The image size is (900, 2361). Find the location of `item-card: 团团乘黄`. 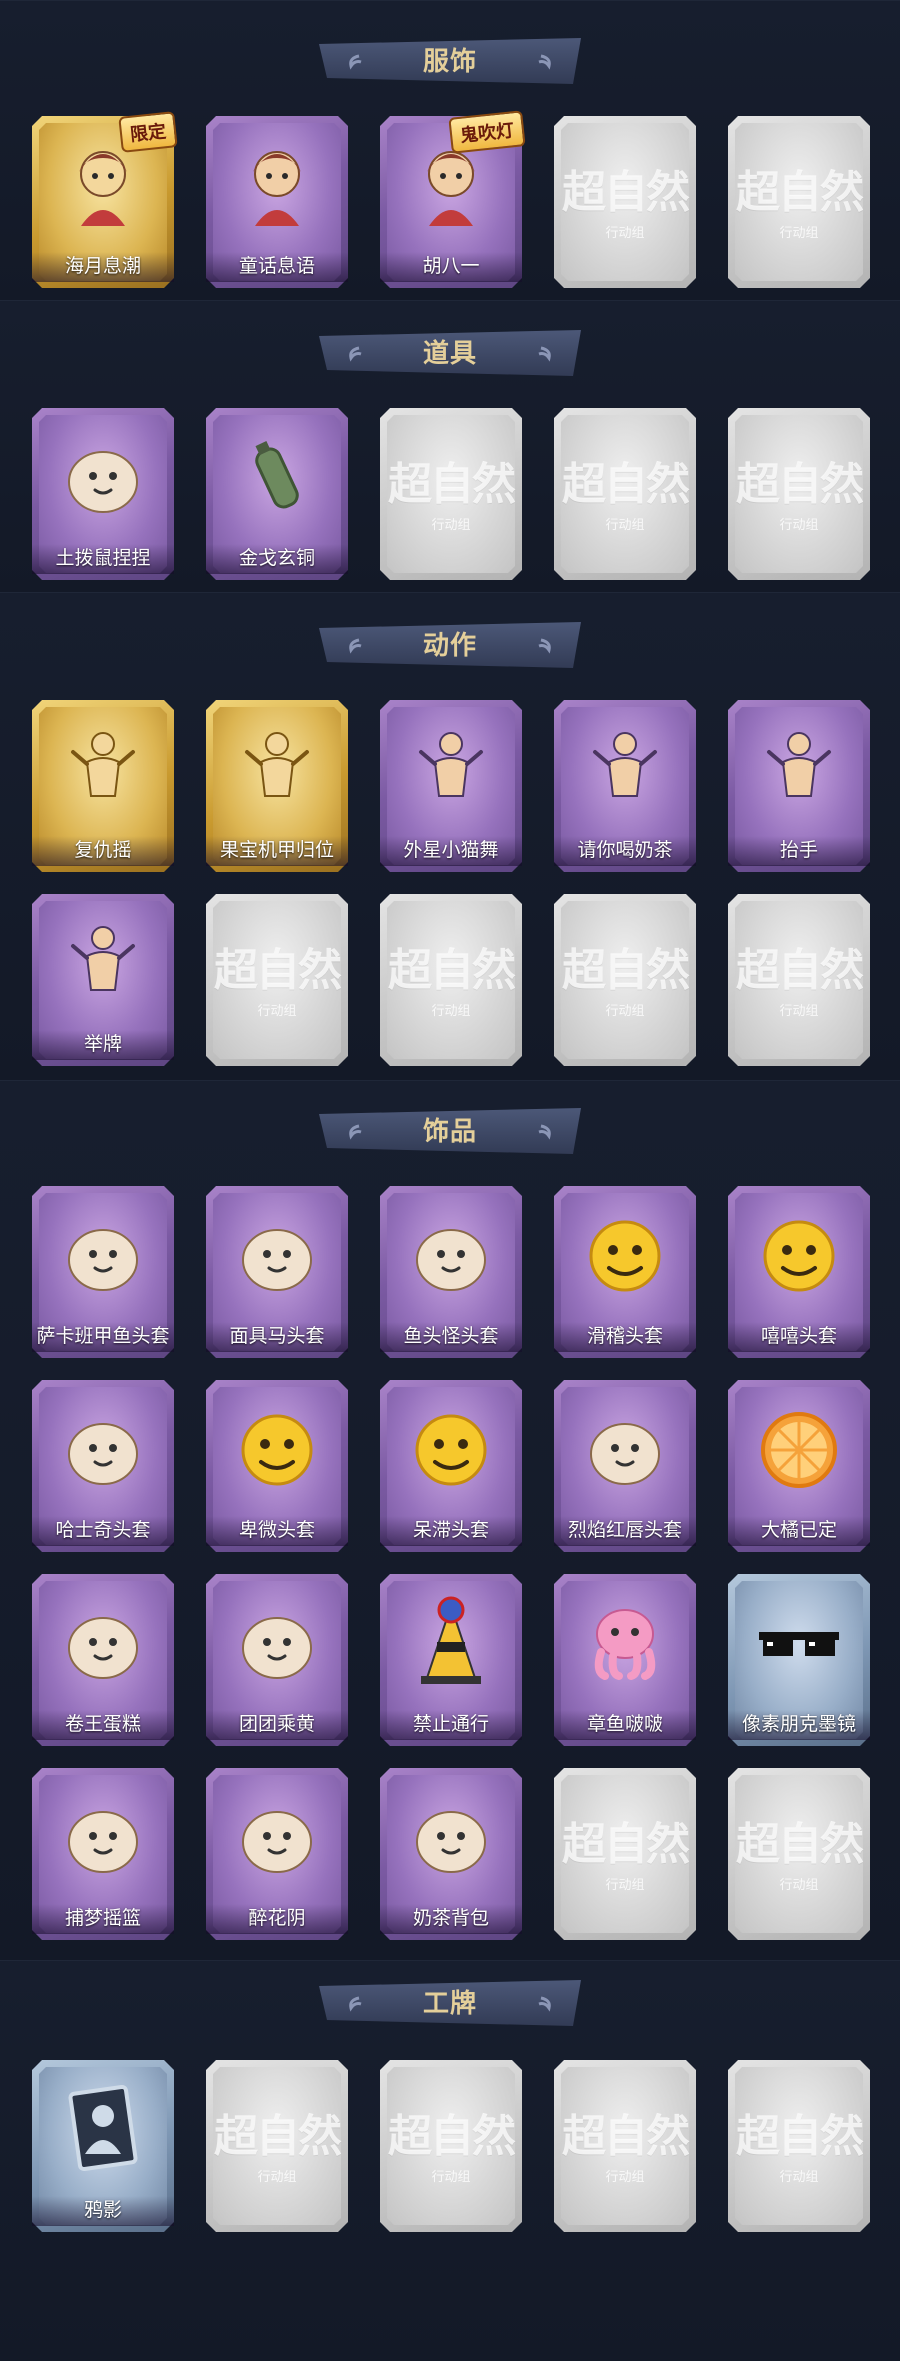

item-card: 团团乘黄 is located at coordinates (277, 1660).